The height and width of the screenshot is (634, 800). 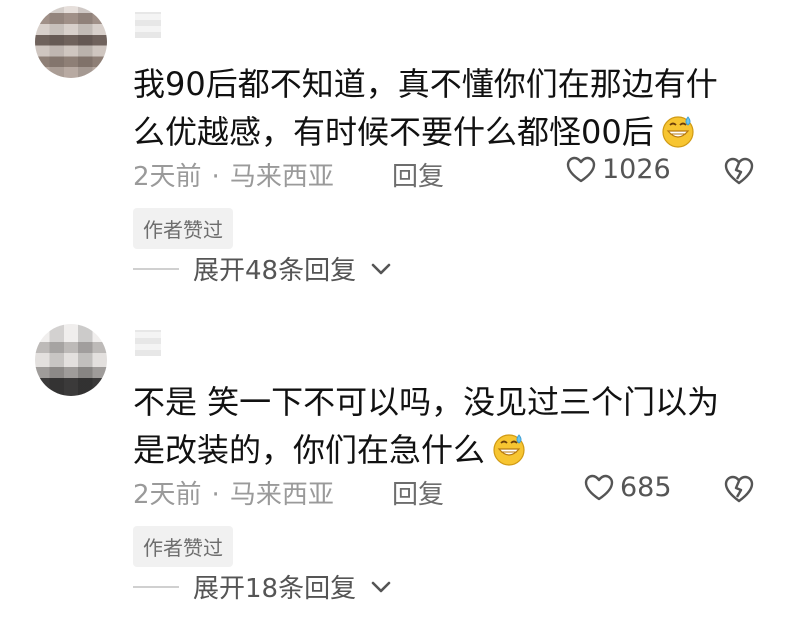 I want to click on comment-text-line: 么优越感，有时候不要什么都怪00后, so click(x=393, y=132).